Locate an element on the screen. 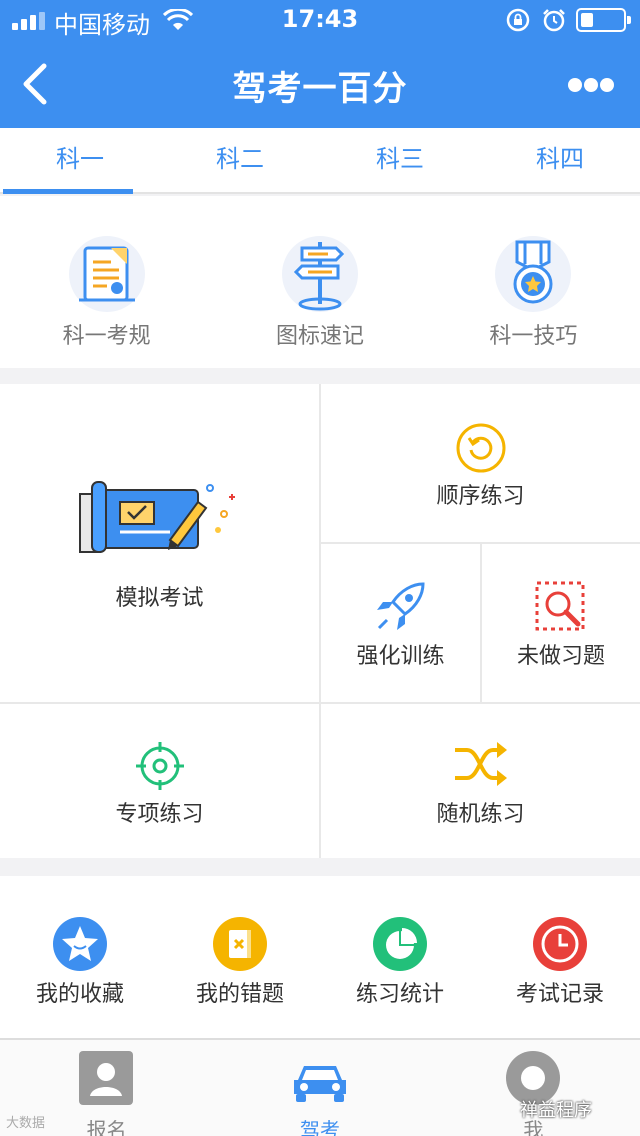 Image resolution: width=640 pixels, height=1136 pixels. topic-practice-button: 专项练习 is located at coordinates (159, 781).